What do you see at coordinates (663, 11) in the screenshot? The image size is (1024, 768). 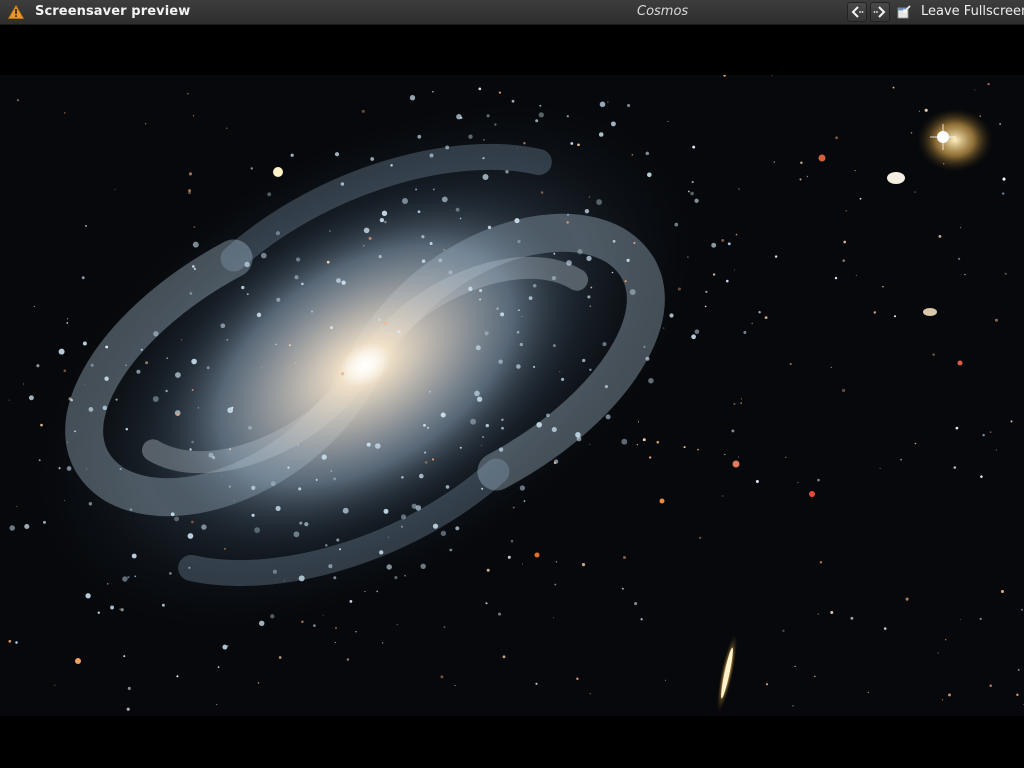 I see `screensaver-name: Cosmos` at bounding box center [663, 11].